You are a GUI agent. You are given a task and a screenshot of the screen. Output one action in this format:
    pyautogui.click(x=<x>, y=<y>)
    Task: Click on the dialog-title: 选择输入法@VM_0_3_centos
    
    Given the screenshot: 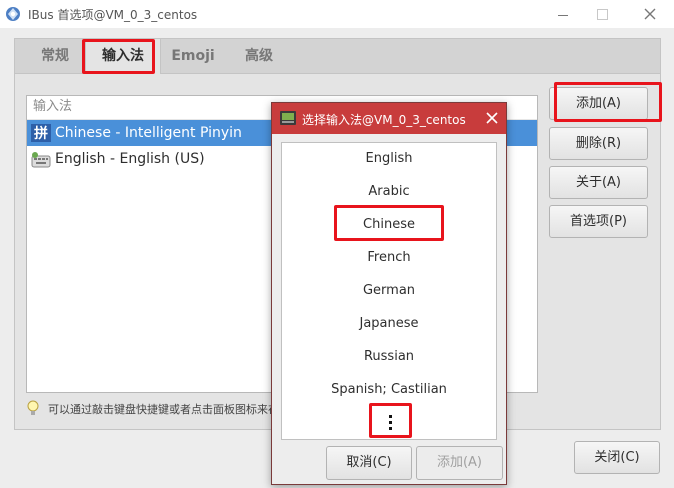 What is the action you would take?
    pyautogui.click(x=384, y=120)
    